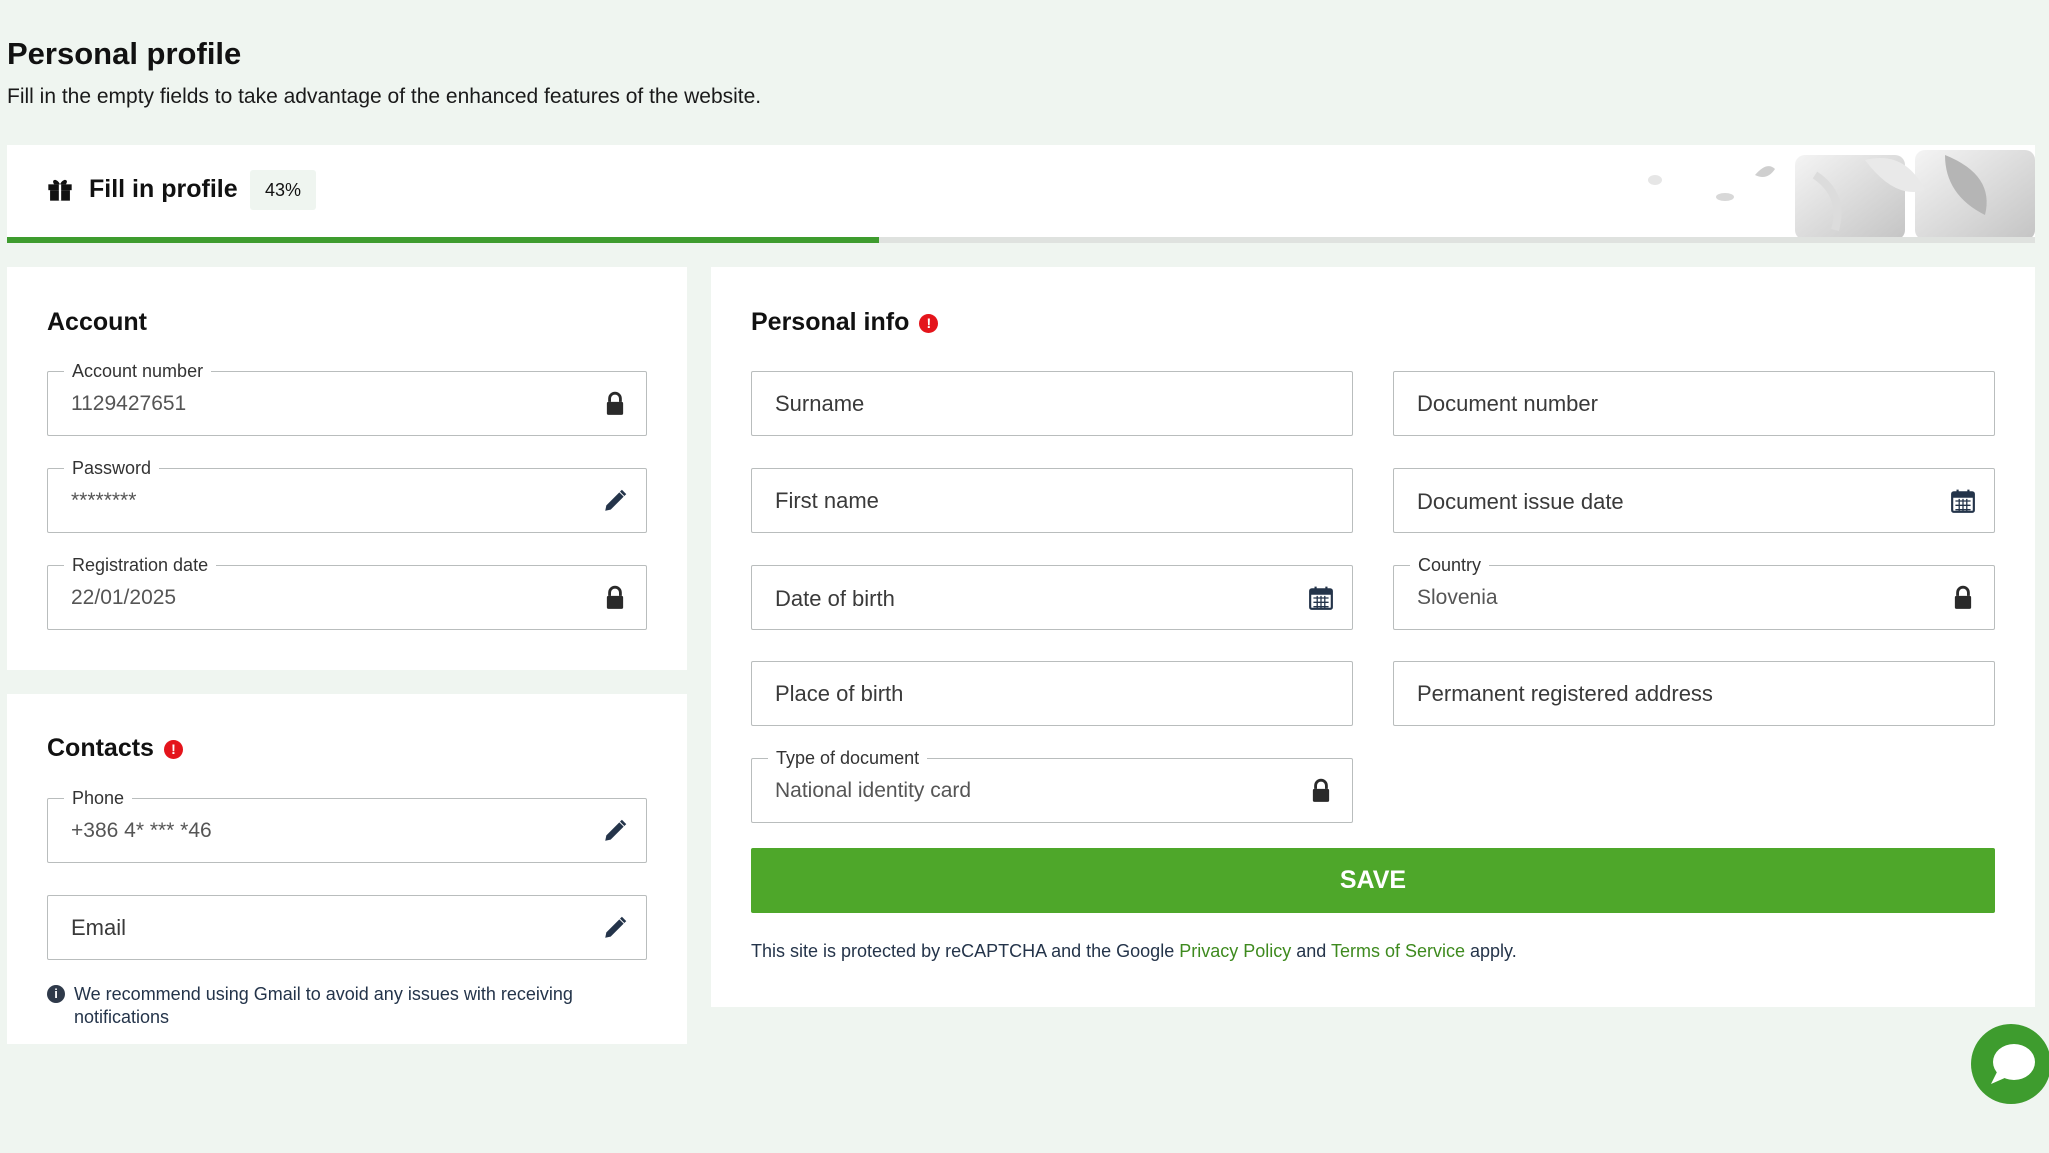 The width and height of the screenshot is (2049, 1153). I want to click on permanent-address-placeholder: Permanent registered address, so click(1565, 693).